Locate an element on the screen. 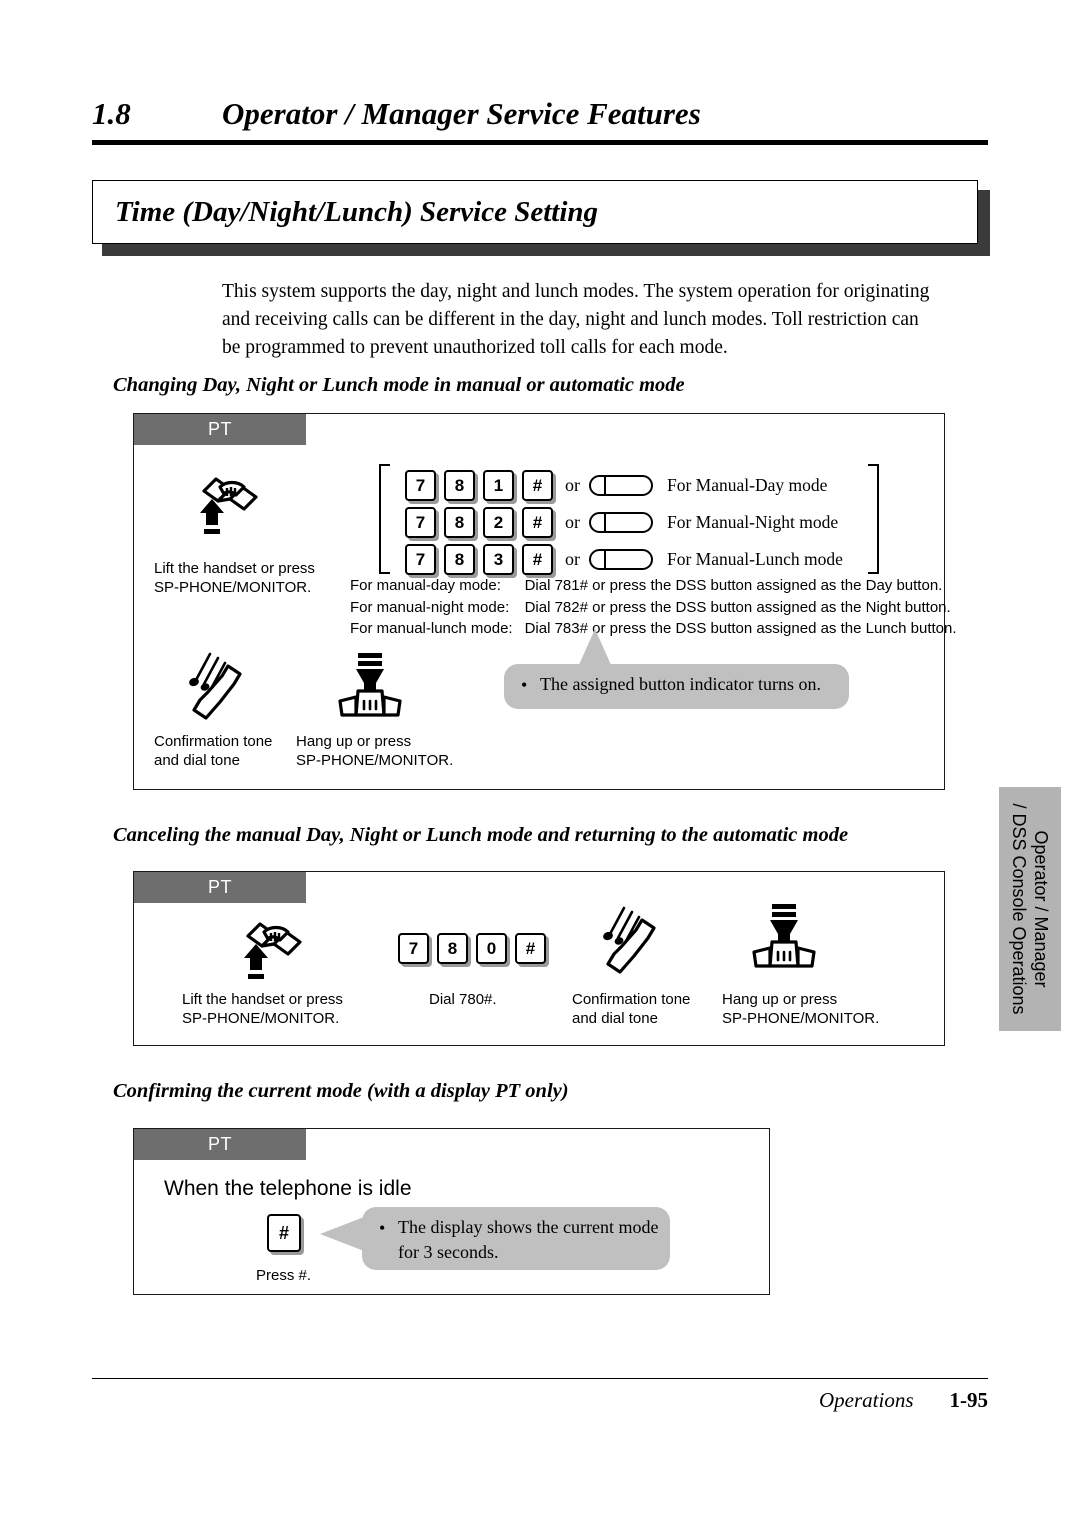 This screenshot has height=1528, width=1080. instruction-label: For manual-night mode: is located at coordinates (430, 607).